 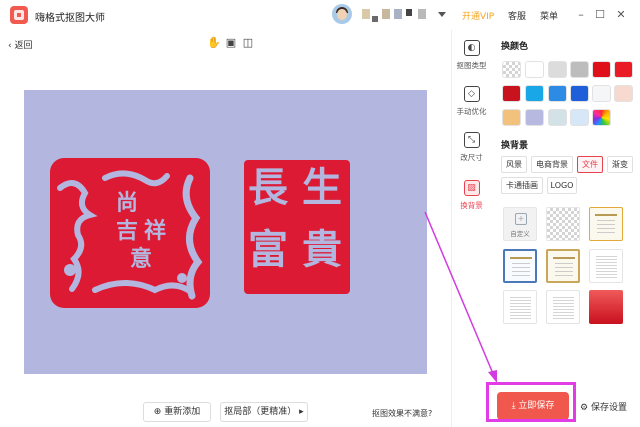 I want to click on app-title: 嗨格式抠图大师, so click(x=70, y=18).